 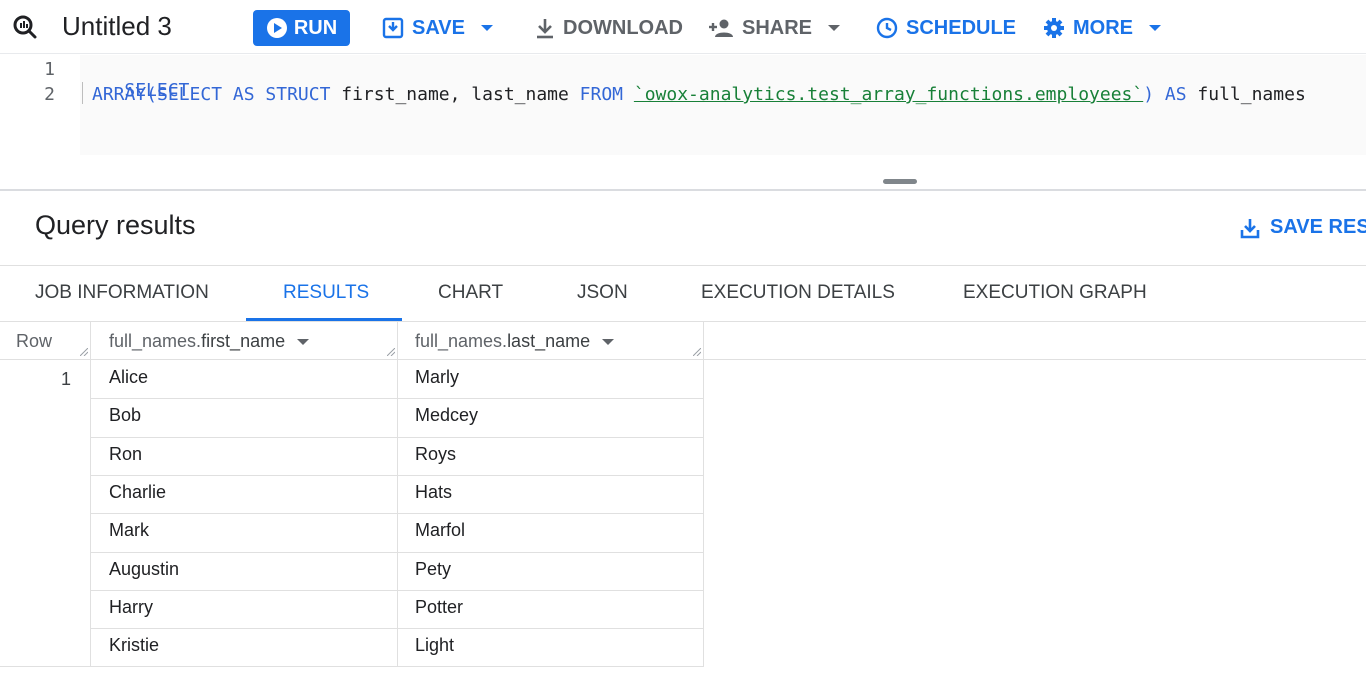 What do you see at coordinates (1054, 28) in the screenshot?
I see `gear-icon` at bounding box center [1054, 28].